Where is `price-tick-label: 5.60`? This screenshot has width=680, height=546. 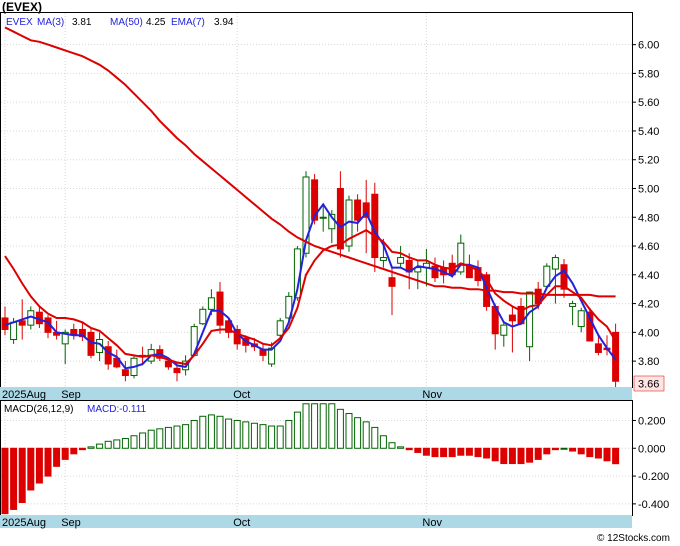 price-tick-label: 5.60 is located at coordinates (648, 103).